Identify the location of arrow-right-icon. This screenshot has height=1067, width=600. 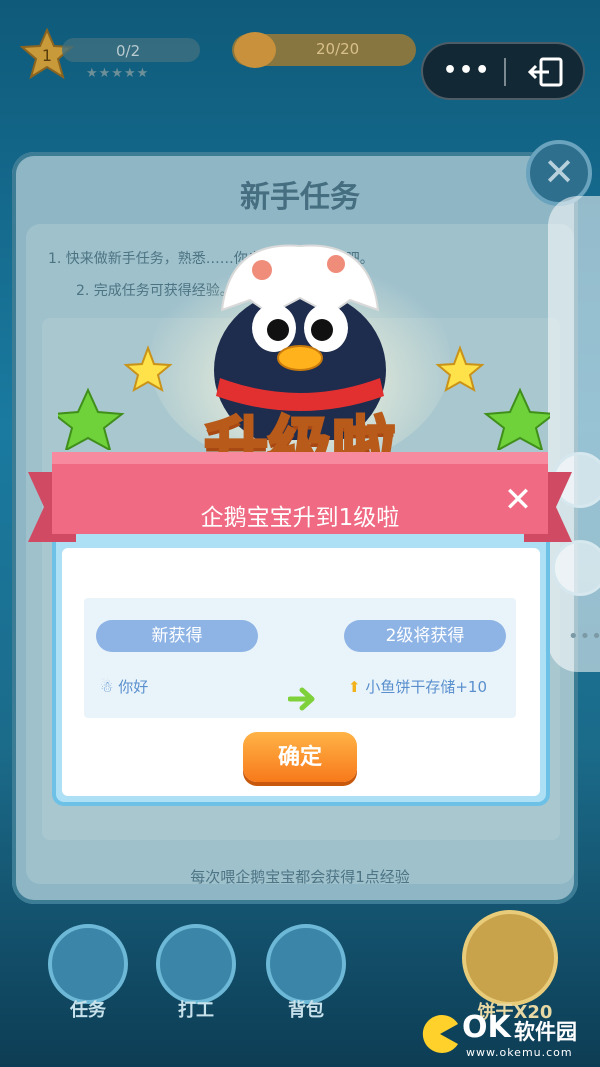
(301, 699).